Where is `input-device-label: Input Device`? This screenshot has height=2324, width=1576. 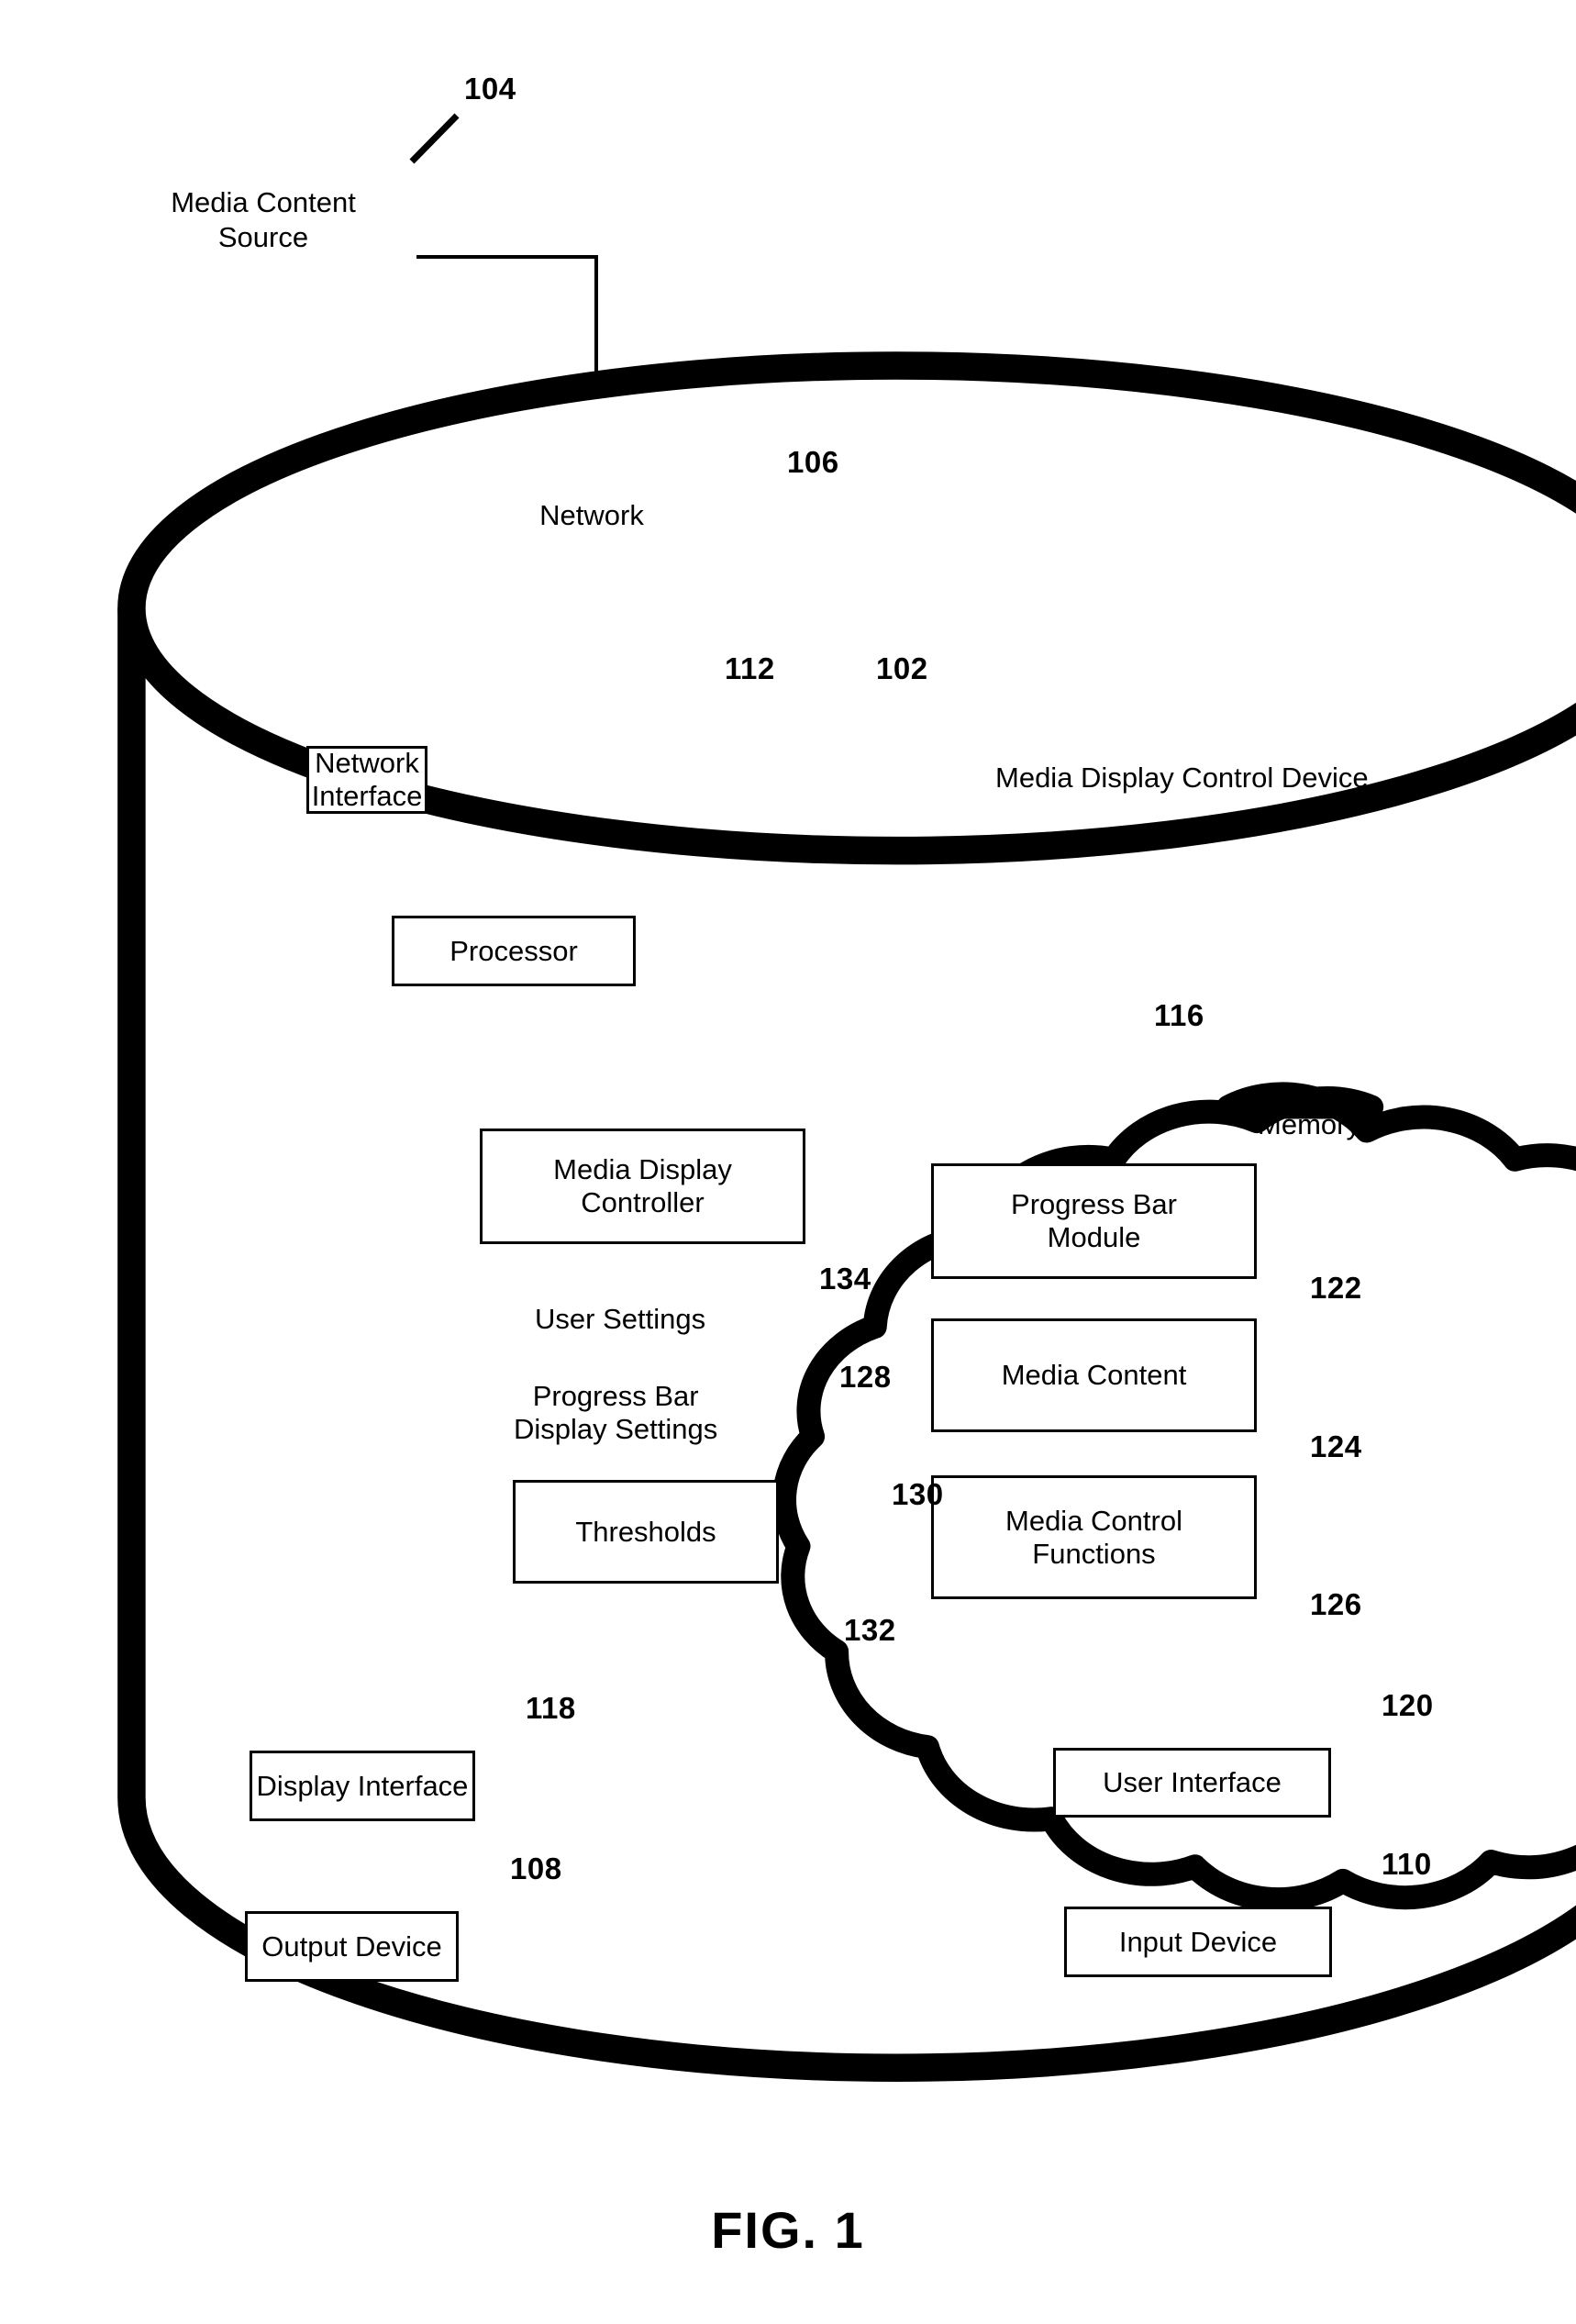
input-device-label: Input Device is located at coordinates (1198, 1942).